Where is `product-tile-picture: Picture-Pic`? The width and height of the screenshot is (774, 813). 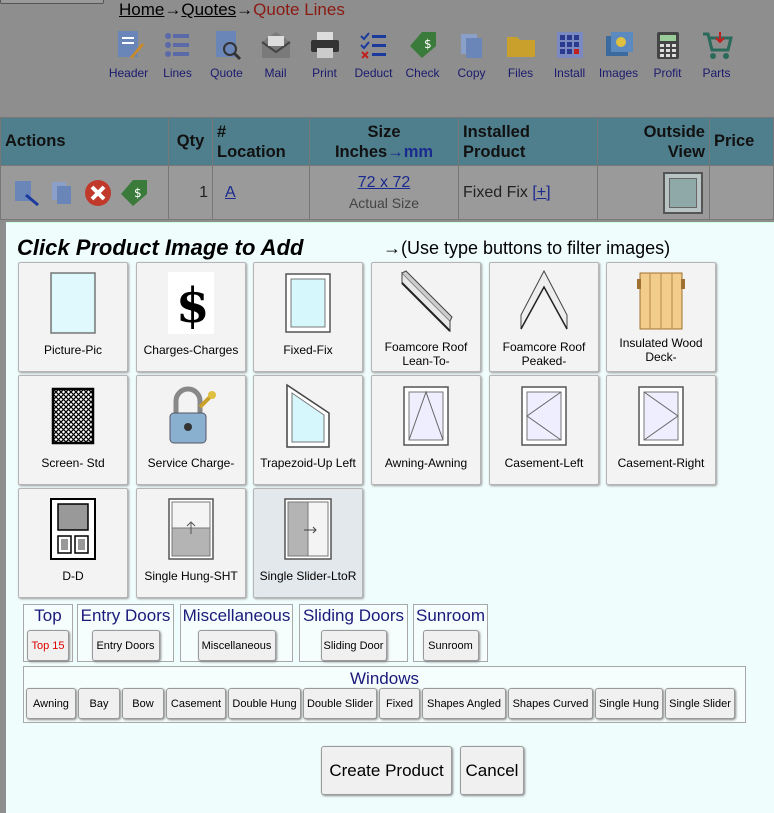 product-tile-picture: Picture-Pic is located at coordinates (73, 317).